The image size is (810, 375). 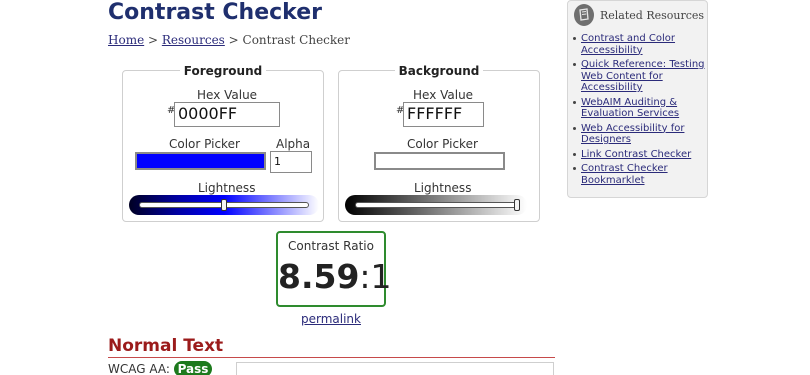 I want to click on breadcrumb: Home > Resources > Contrast Checker, so click(x=229, y=40).